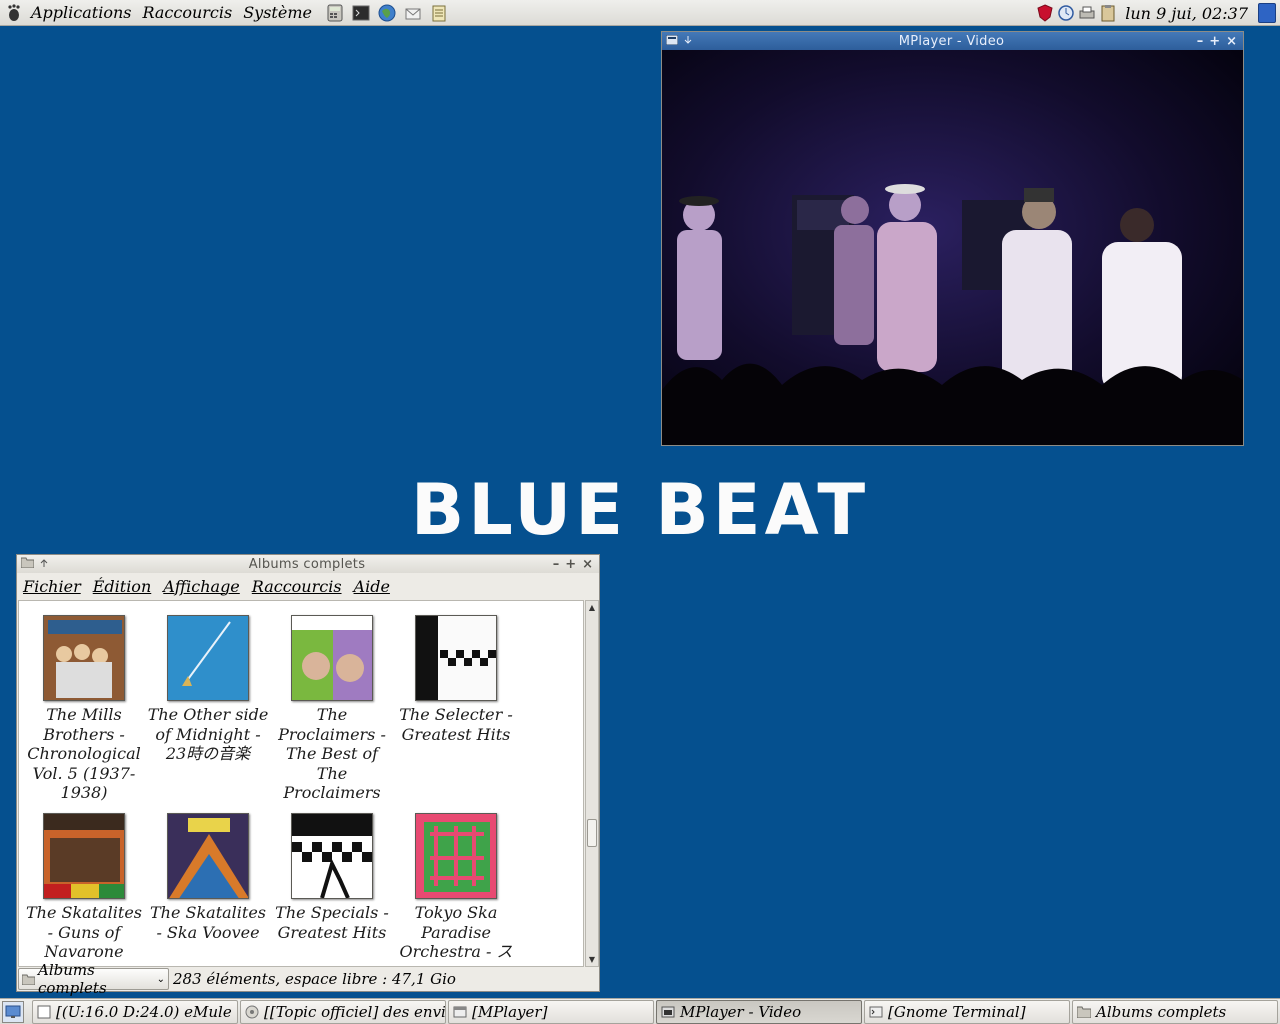  I want to click on album-label: The Other side of Midnight - 23時の音楽, so click(208, 734).